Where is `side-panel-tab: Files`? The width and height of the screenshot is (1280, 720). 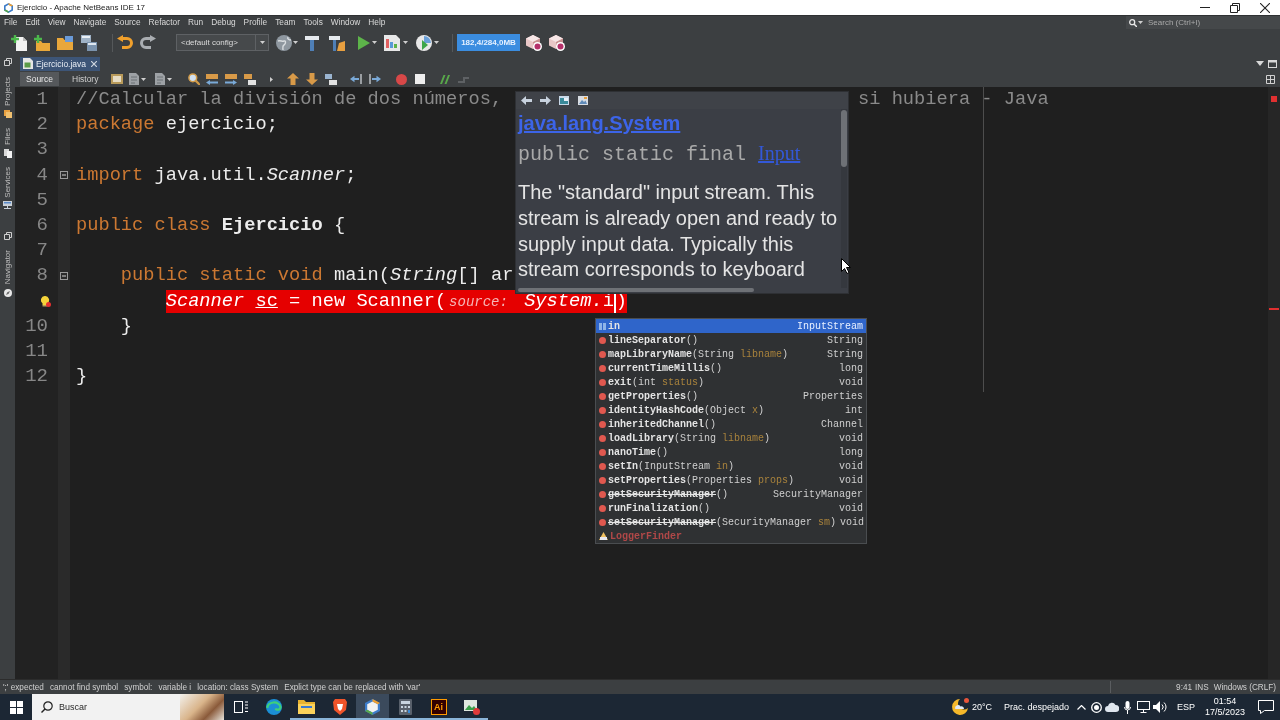 side-panel-tab: Files is located at coordinates (7, 142).